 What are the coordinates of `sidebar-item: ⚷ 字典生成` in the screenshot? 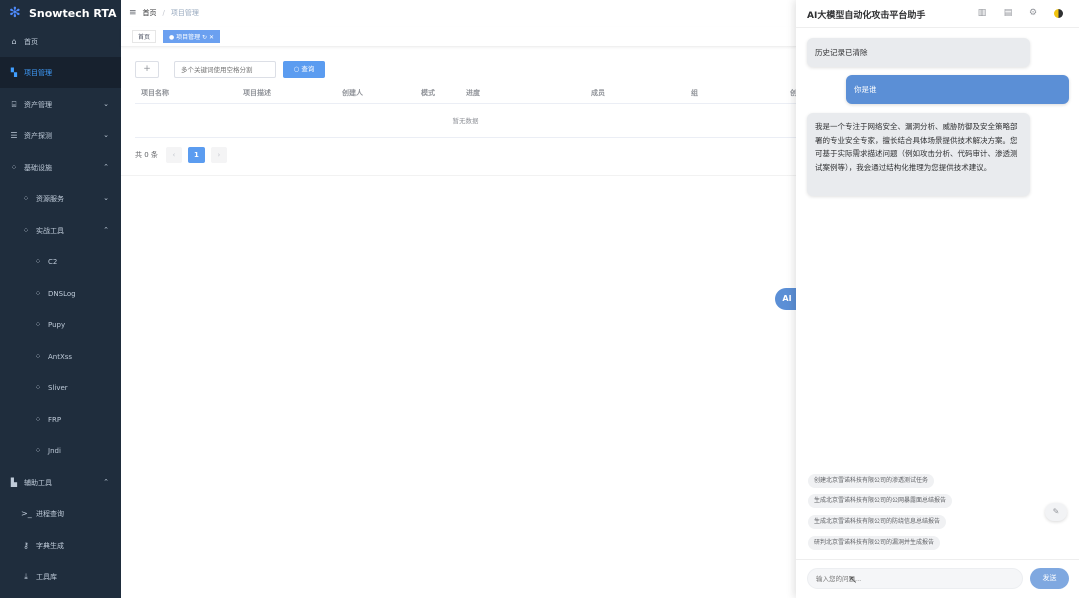 It's located at (60, 545).